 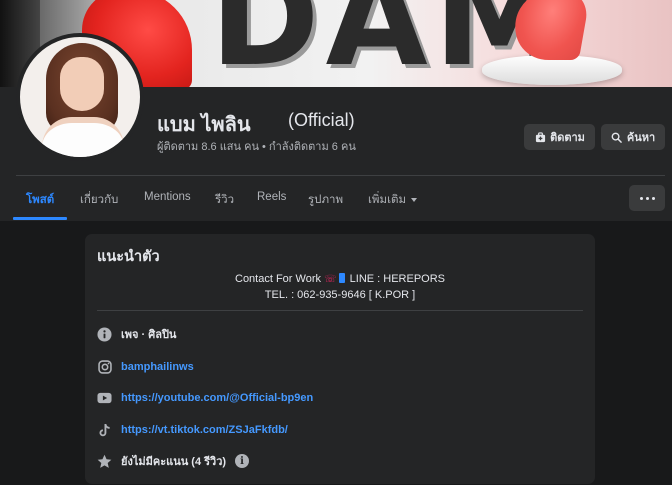 I want to click on youtube-icon, so click(x=104, y=398).